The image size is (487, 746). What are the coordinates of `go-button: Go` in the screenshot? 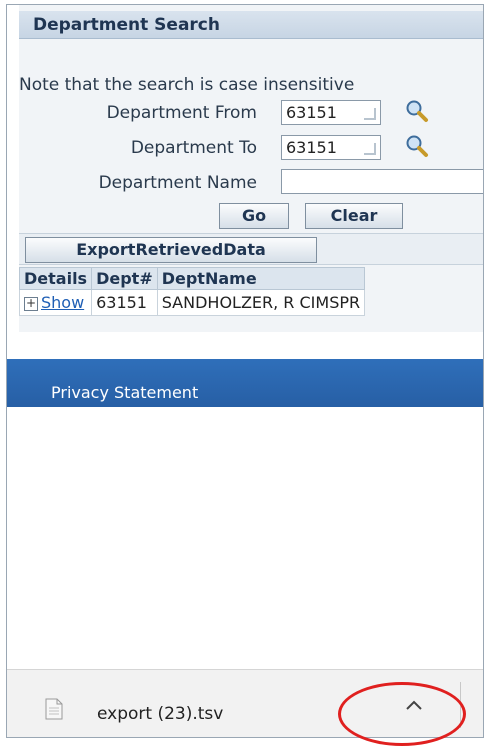 It's located at (254, 216).